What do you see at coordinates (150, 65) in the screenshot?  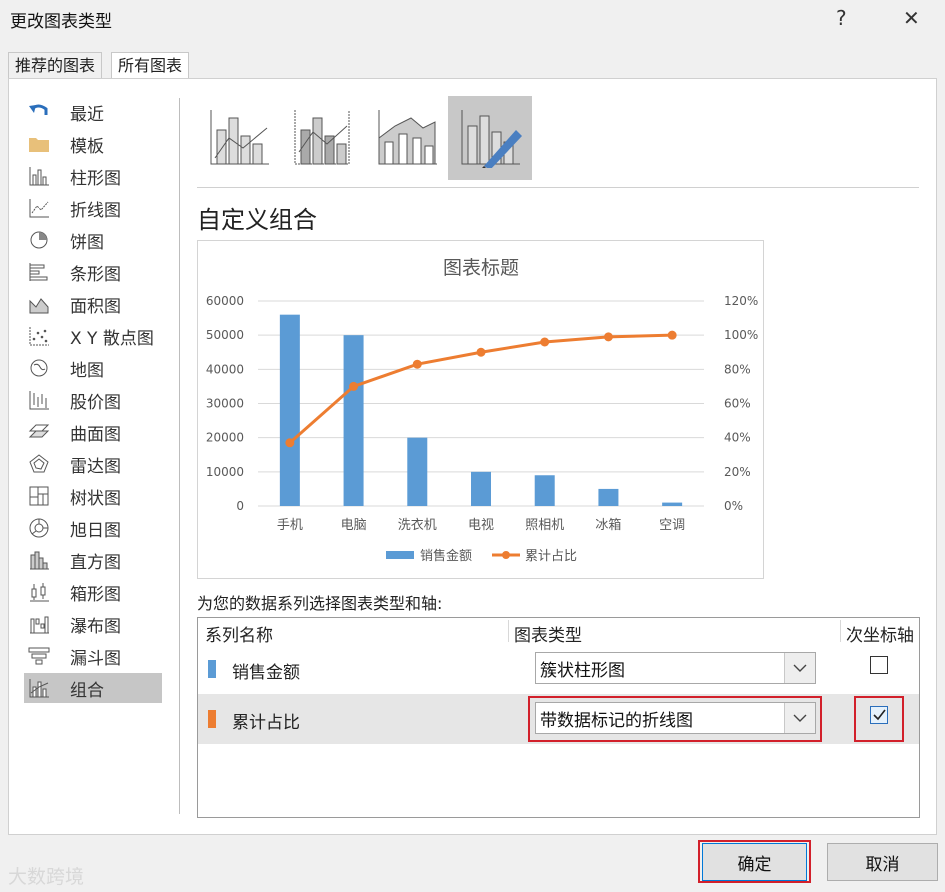 I see `tab-all-charts: 所有图表` at bounding box center [150, 65].